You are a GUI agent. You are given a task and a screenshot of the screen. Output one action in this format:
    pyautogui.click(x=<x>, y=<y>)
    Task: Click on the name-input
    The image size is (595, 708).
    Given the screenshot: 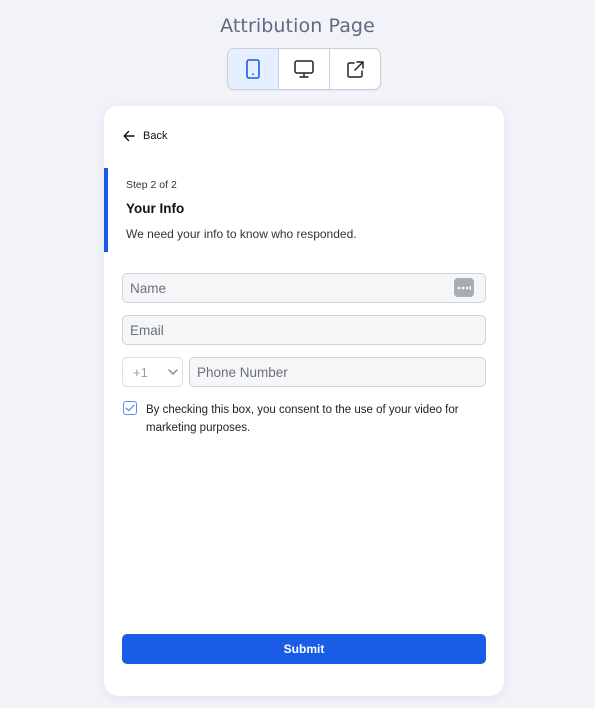 What is the action you would take?
    pyautogui.click(x=304, y=288)
    